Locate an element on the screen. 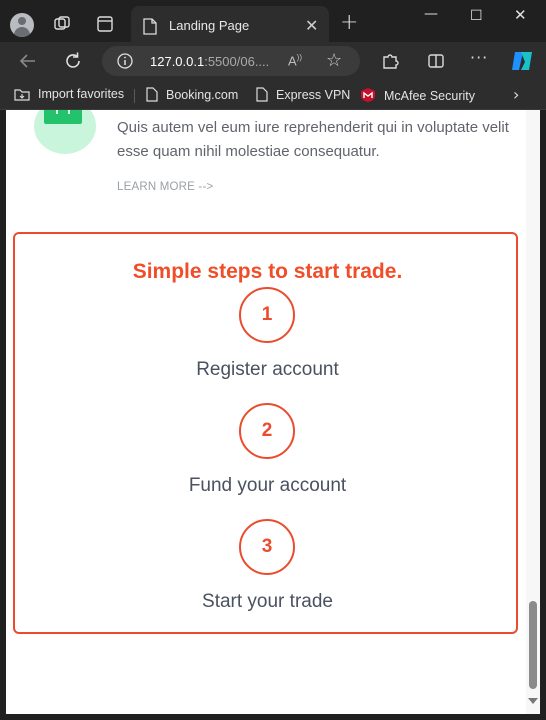  favorite-import: Import favorites is located at coordinates (69, 94).